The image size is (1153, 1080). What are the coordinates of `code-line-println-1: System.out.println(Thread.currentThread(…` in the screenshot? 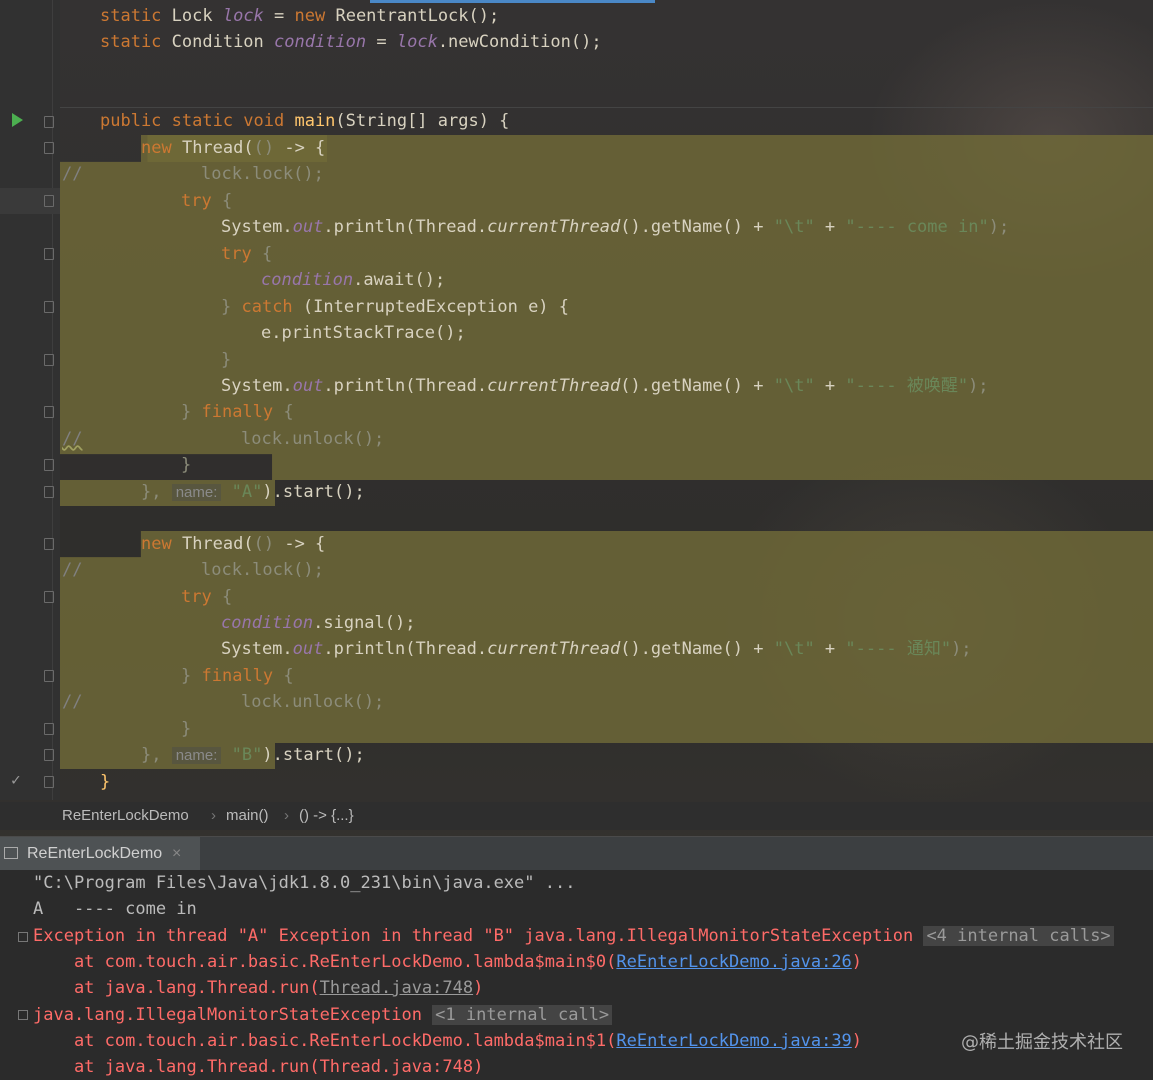 It's located at (615, 227).